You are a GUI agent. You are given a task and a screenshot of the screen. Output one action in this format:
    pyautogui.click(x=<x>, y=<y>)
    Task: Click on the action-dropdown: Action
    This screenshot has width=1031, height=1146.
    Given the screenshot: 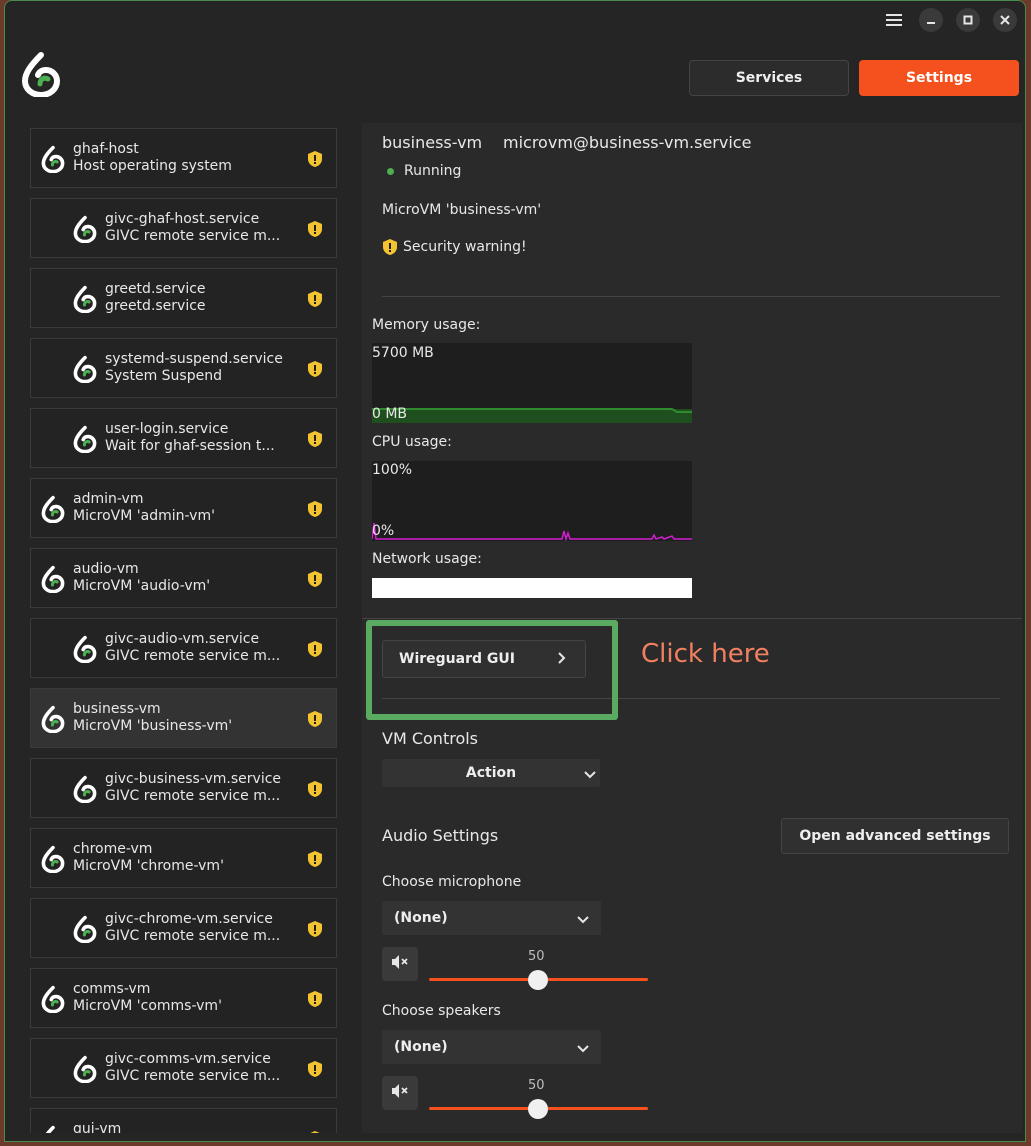 What is the action you would take?
    pyautogui.click(x=491, y=773)
    